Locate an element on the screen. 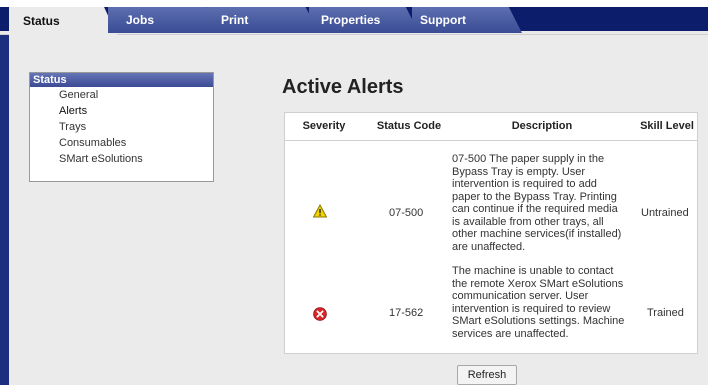 This screenshot has height=385, width=708. header-status-code: Status Code is located at coordinates (409, 126).